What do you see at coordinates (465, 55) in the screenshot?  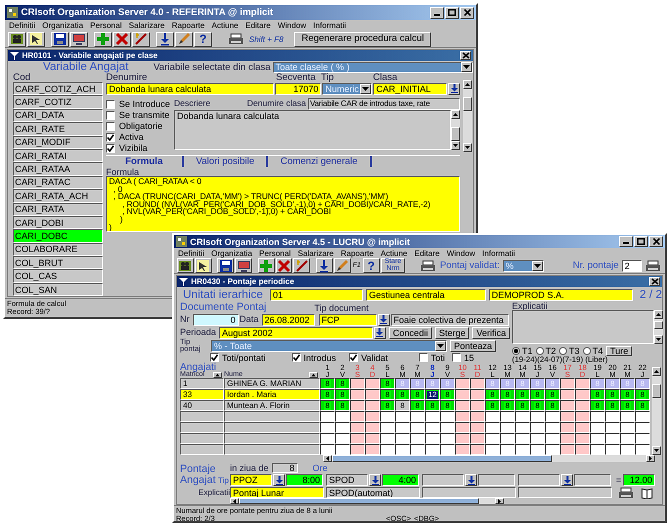 I see `close-button` at bounding box center [465, 55].